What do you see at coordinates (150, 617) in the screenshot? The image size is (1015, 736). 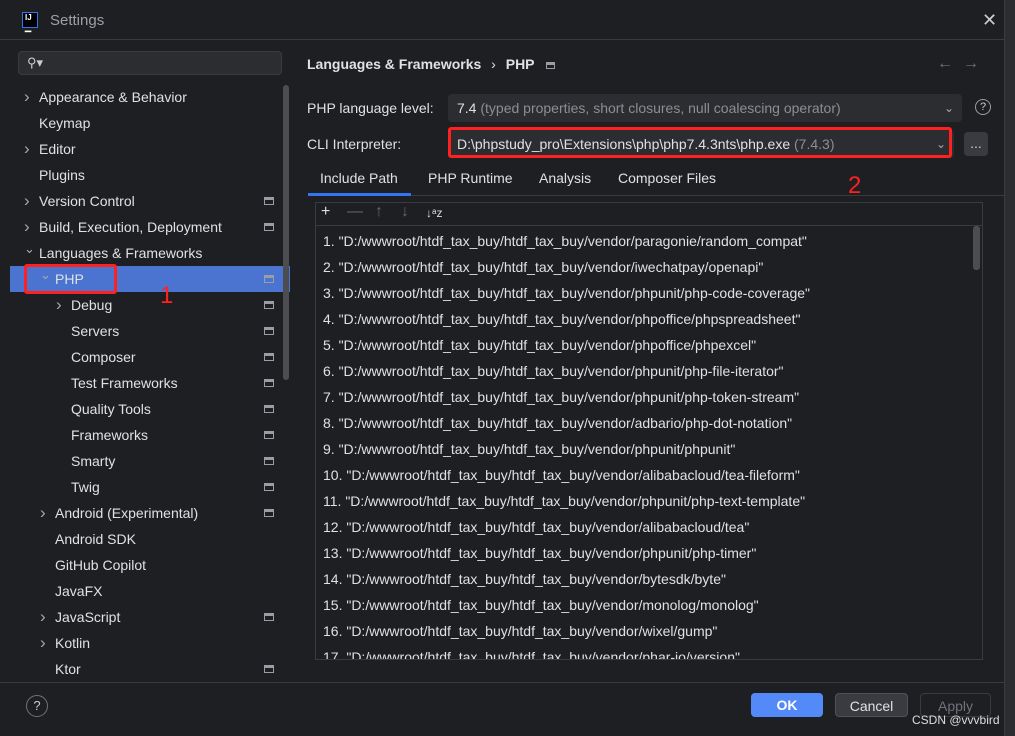 I see `sidebar-item-javascript: › JavaScript` at bounding box center [150, 617].